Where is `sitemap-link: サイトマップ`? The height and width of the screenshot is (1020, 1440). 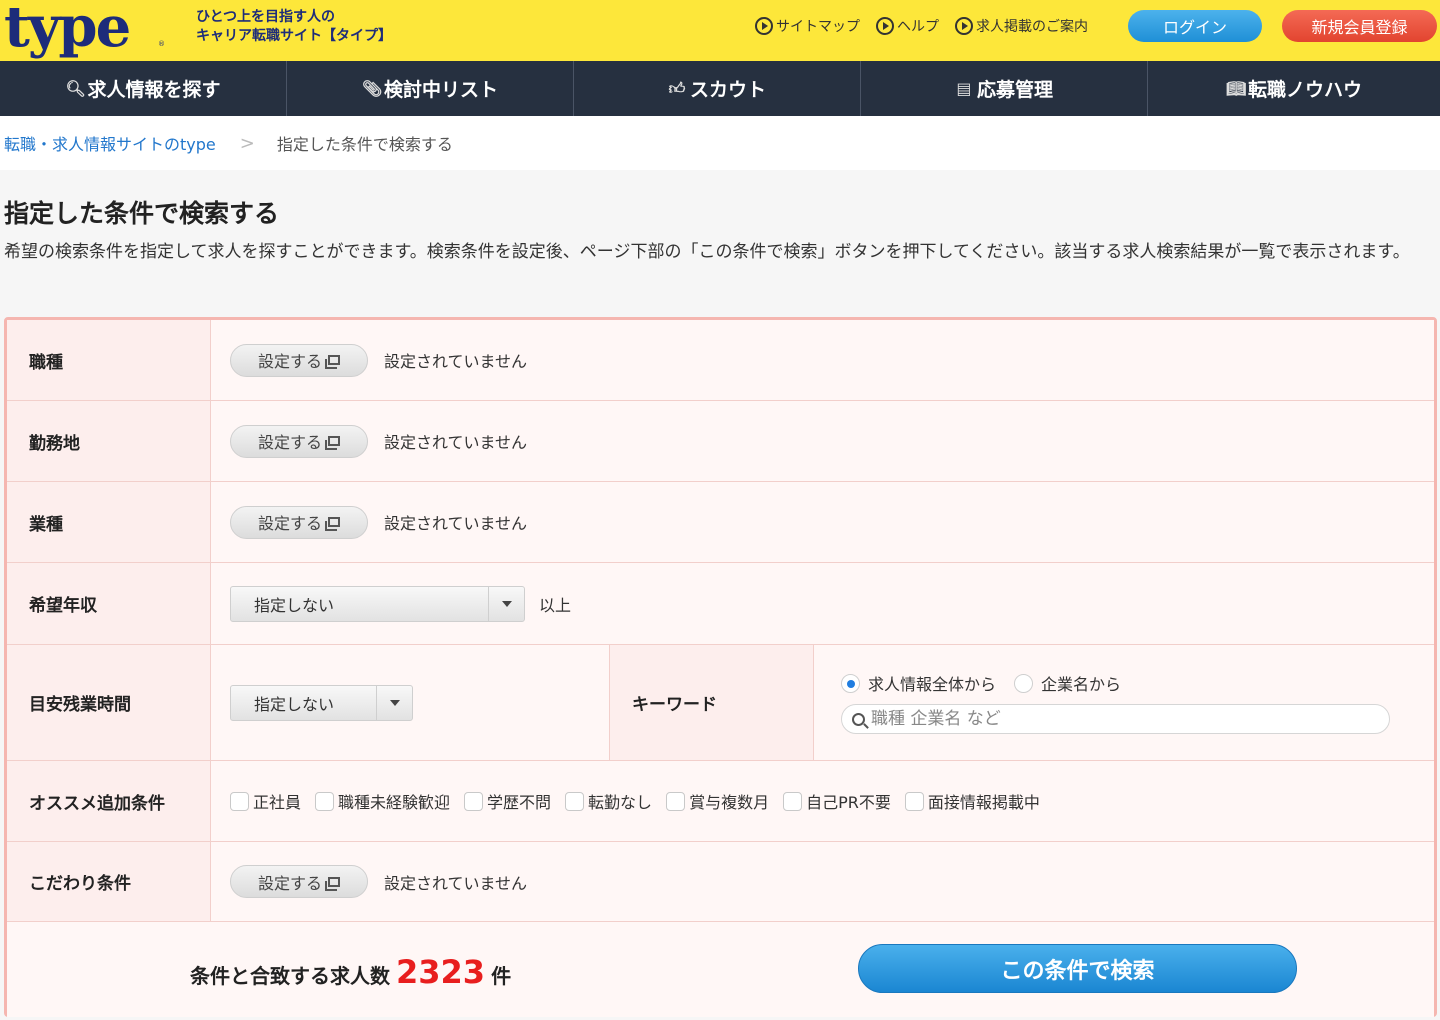
sitemap-link: サイトマップ is located at coordinates (807, 26).